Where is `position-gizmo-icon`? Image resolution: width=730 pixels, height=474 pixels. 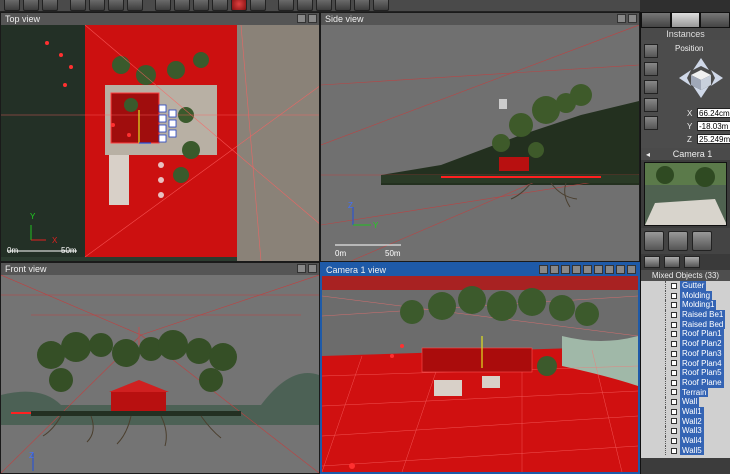 position-gizmo-icon is located at coordinates (701, 78).